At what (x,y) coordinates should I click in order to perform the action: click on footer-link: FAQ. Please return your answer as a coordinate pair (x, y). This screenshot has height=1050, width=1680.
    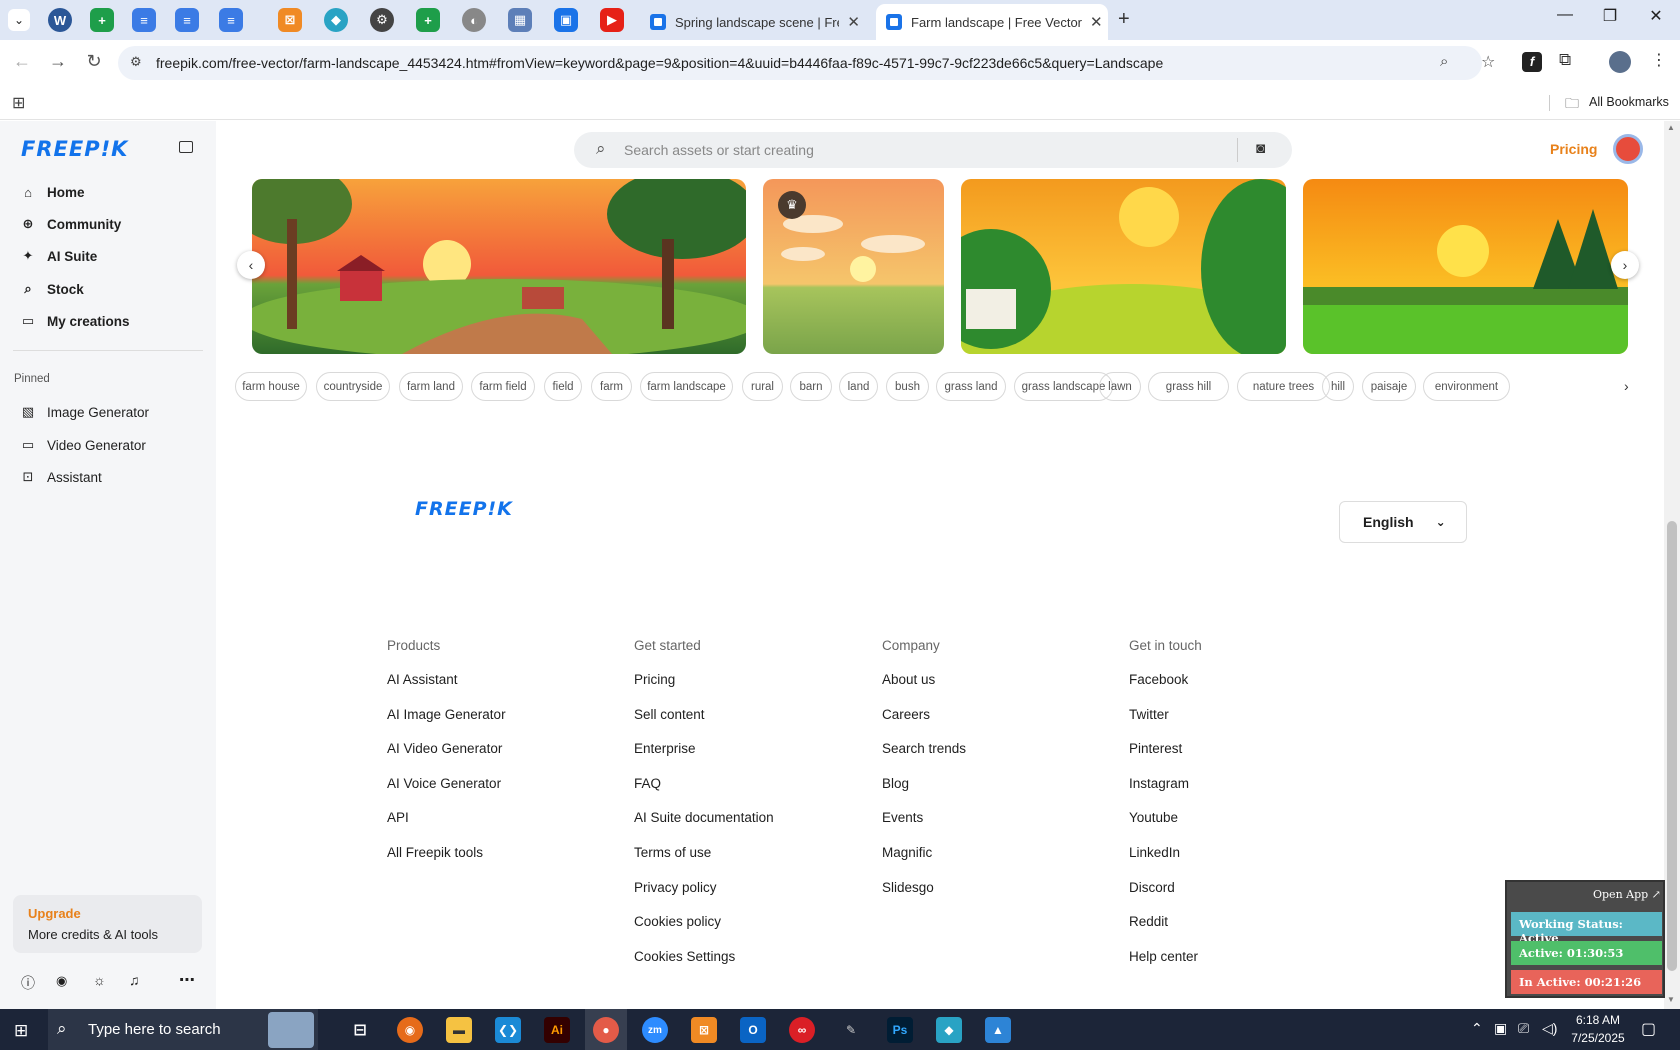
    Looking at the image, I should click on (704, 792).